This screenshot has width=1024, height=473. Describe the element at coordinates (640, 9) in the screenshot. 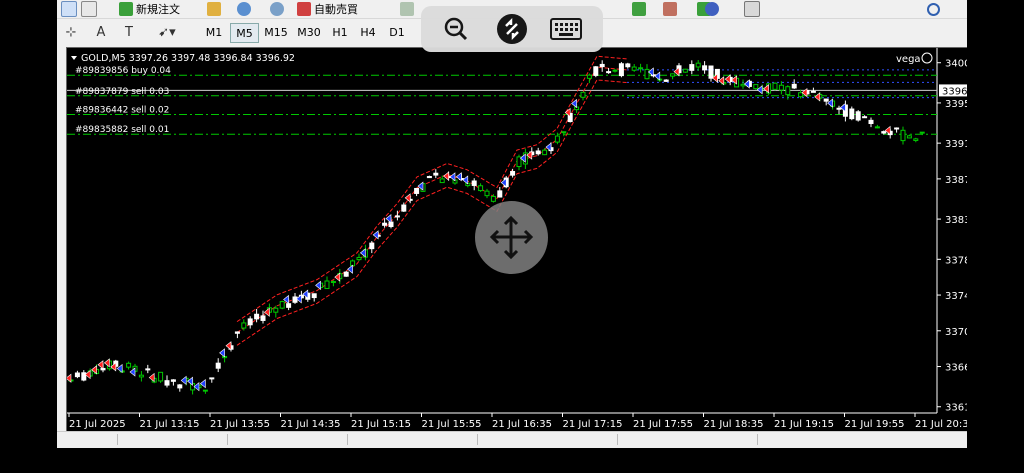

I see `chart-shift-icon` at that location.